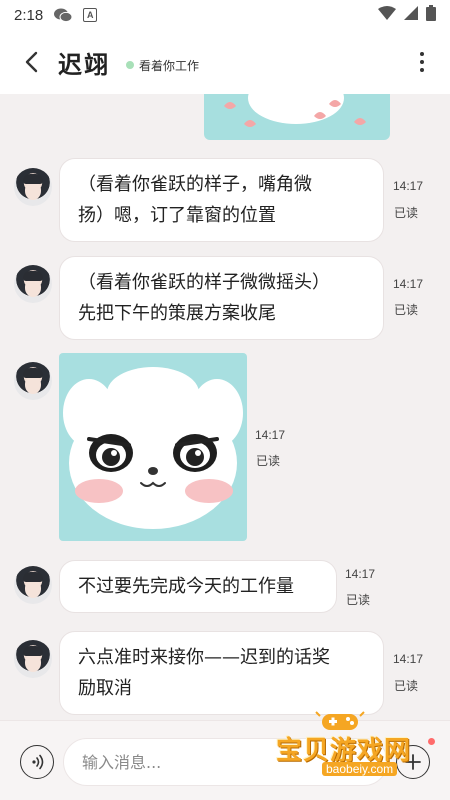  Describe the element at coordinates (169, 65) in the screenshot. I see `chat-status-text: 看着你工作` at that location.